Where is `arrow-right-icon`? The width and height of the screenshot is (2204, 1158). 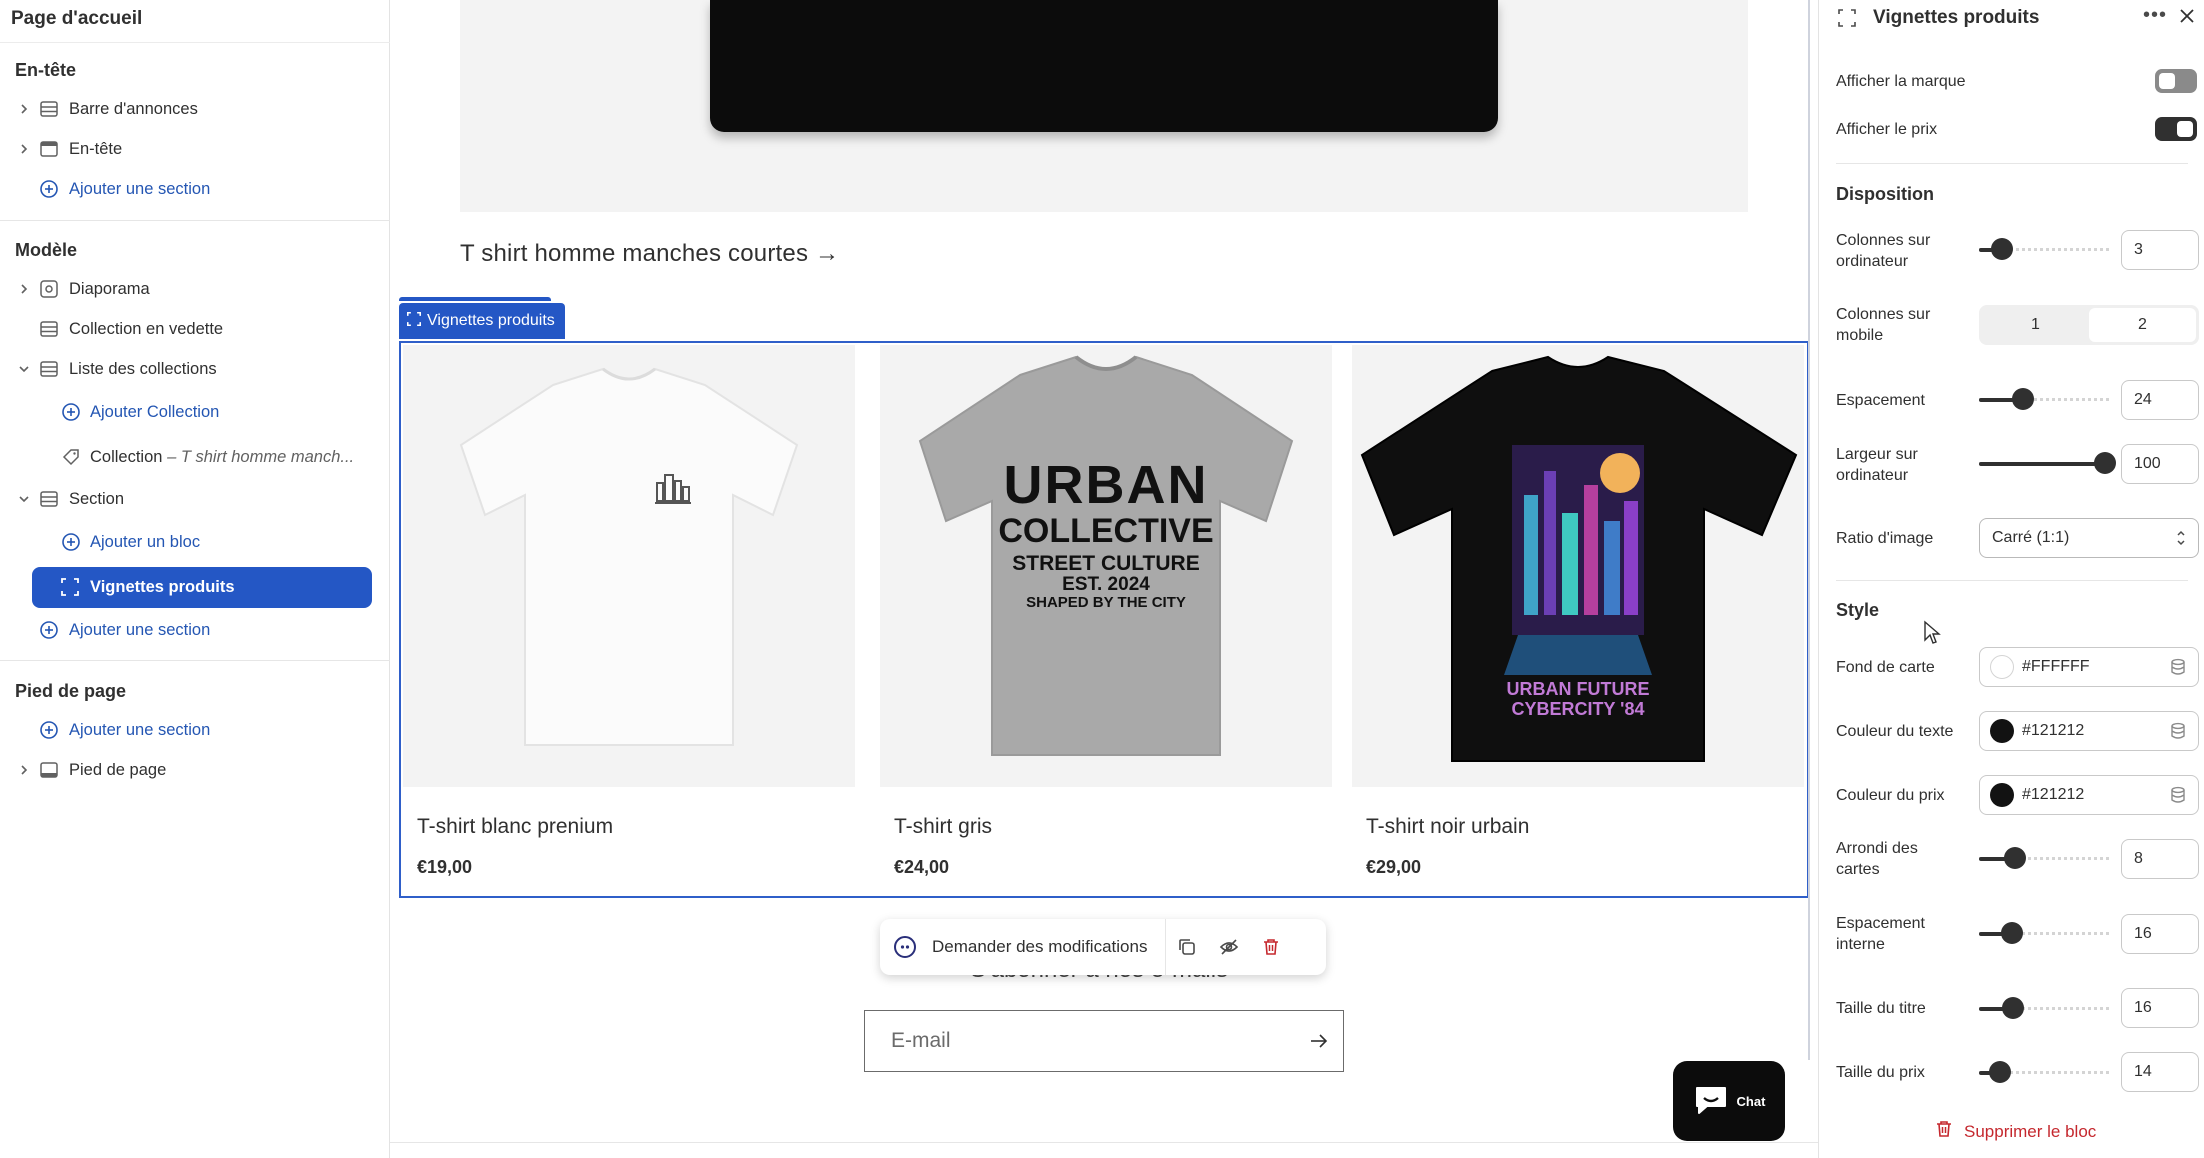 arrow-right-icon is located at coordinates (1319, 1043).